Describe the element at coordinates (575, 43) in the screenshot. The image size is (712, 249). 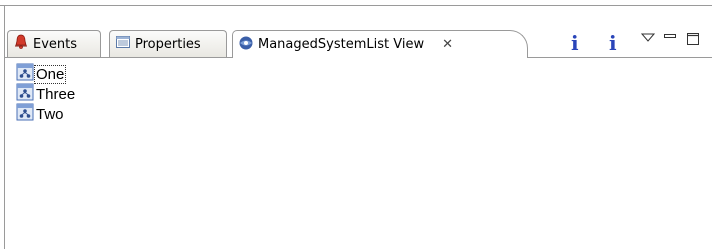
I see `info-icon: i` at that location.